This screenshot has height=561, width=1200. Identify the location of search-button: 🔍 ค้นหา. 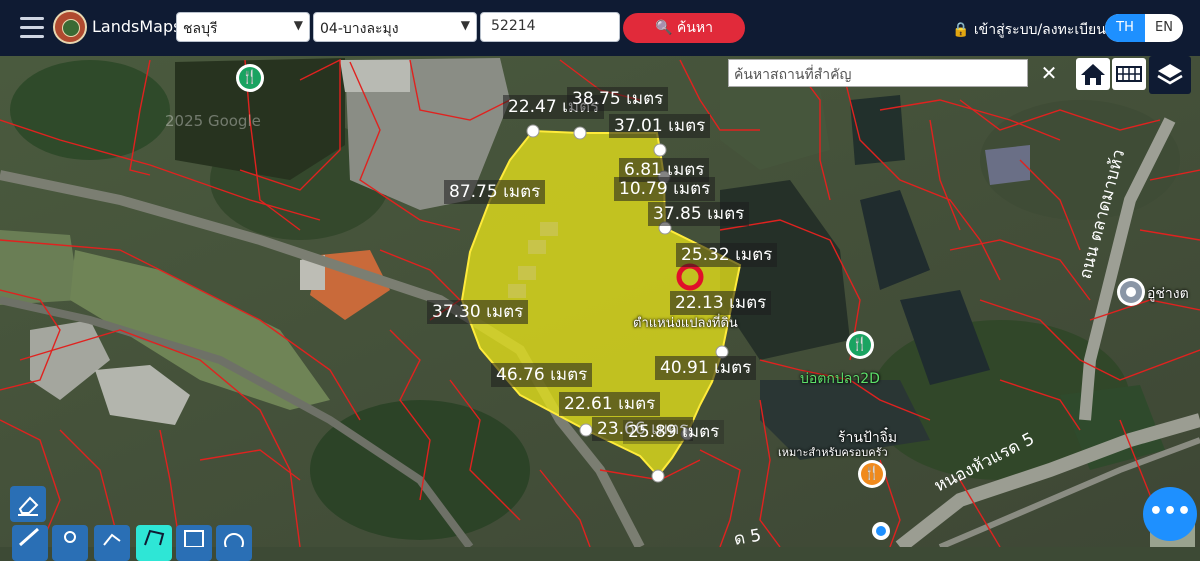
(684, 28).